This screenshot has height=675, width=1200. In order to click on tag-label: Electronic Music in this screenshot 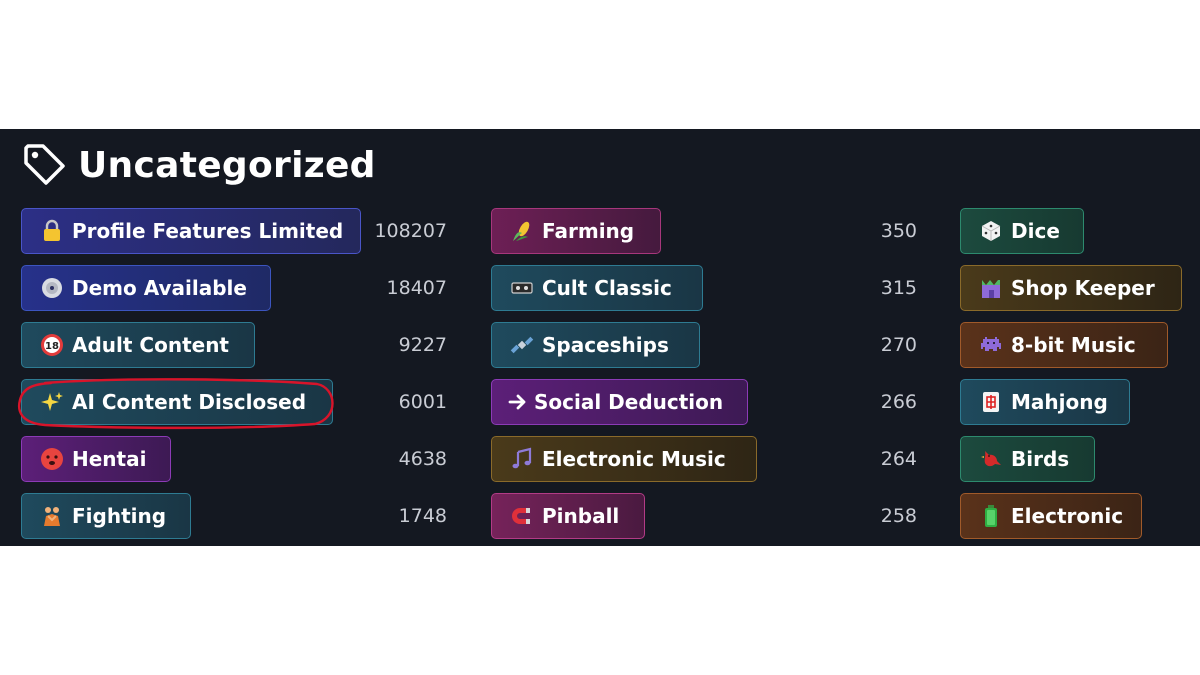, I will do `click(634, 459)`.